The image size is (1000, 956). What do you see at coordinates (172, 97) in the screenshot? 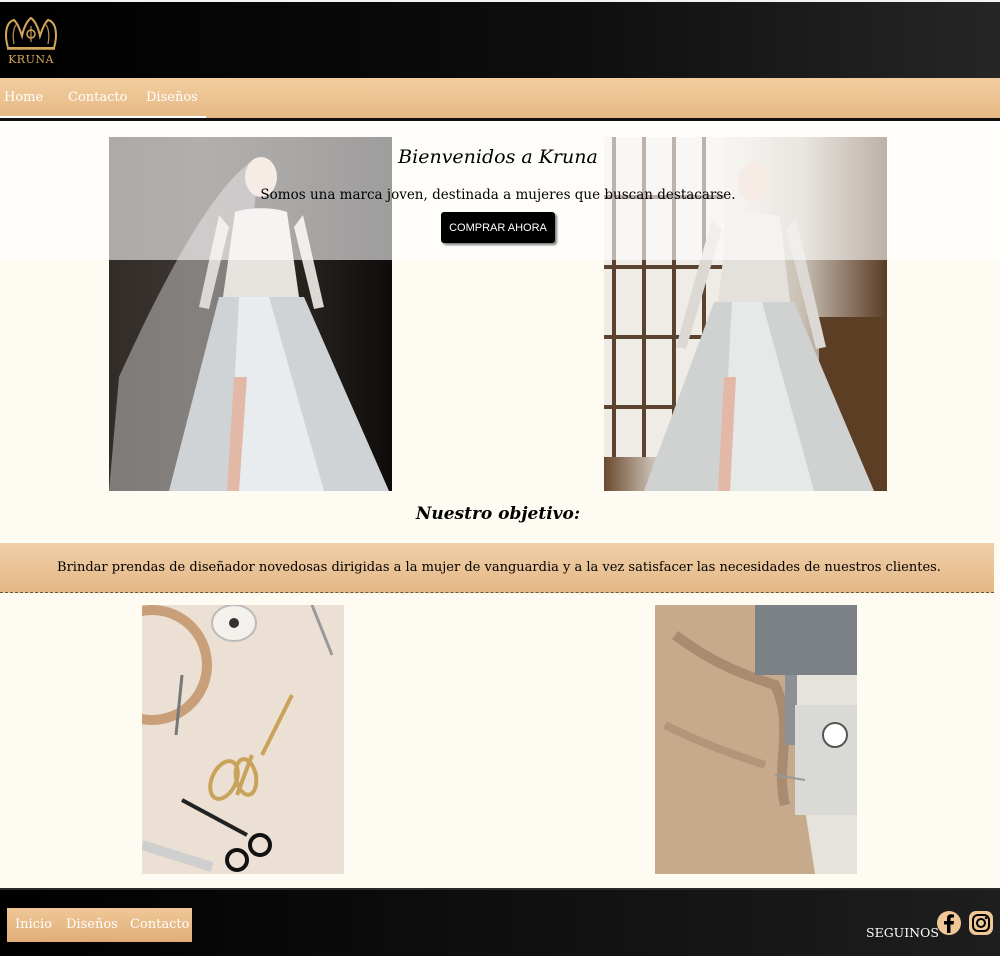
I see `nav-item-disenos: Diseños` at bounding box center [172, 97].